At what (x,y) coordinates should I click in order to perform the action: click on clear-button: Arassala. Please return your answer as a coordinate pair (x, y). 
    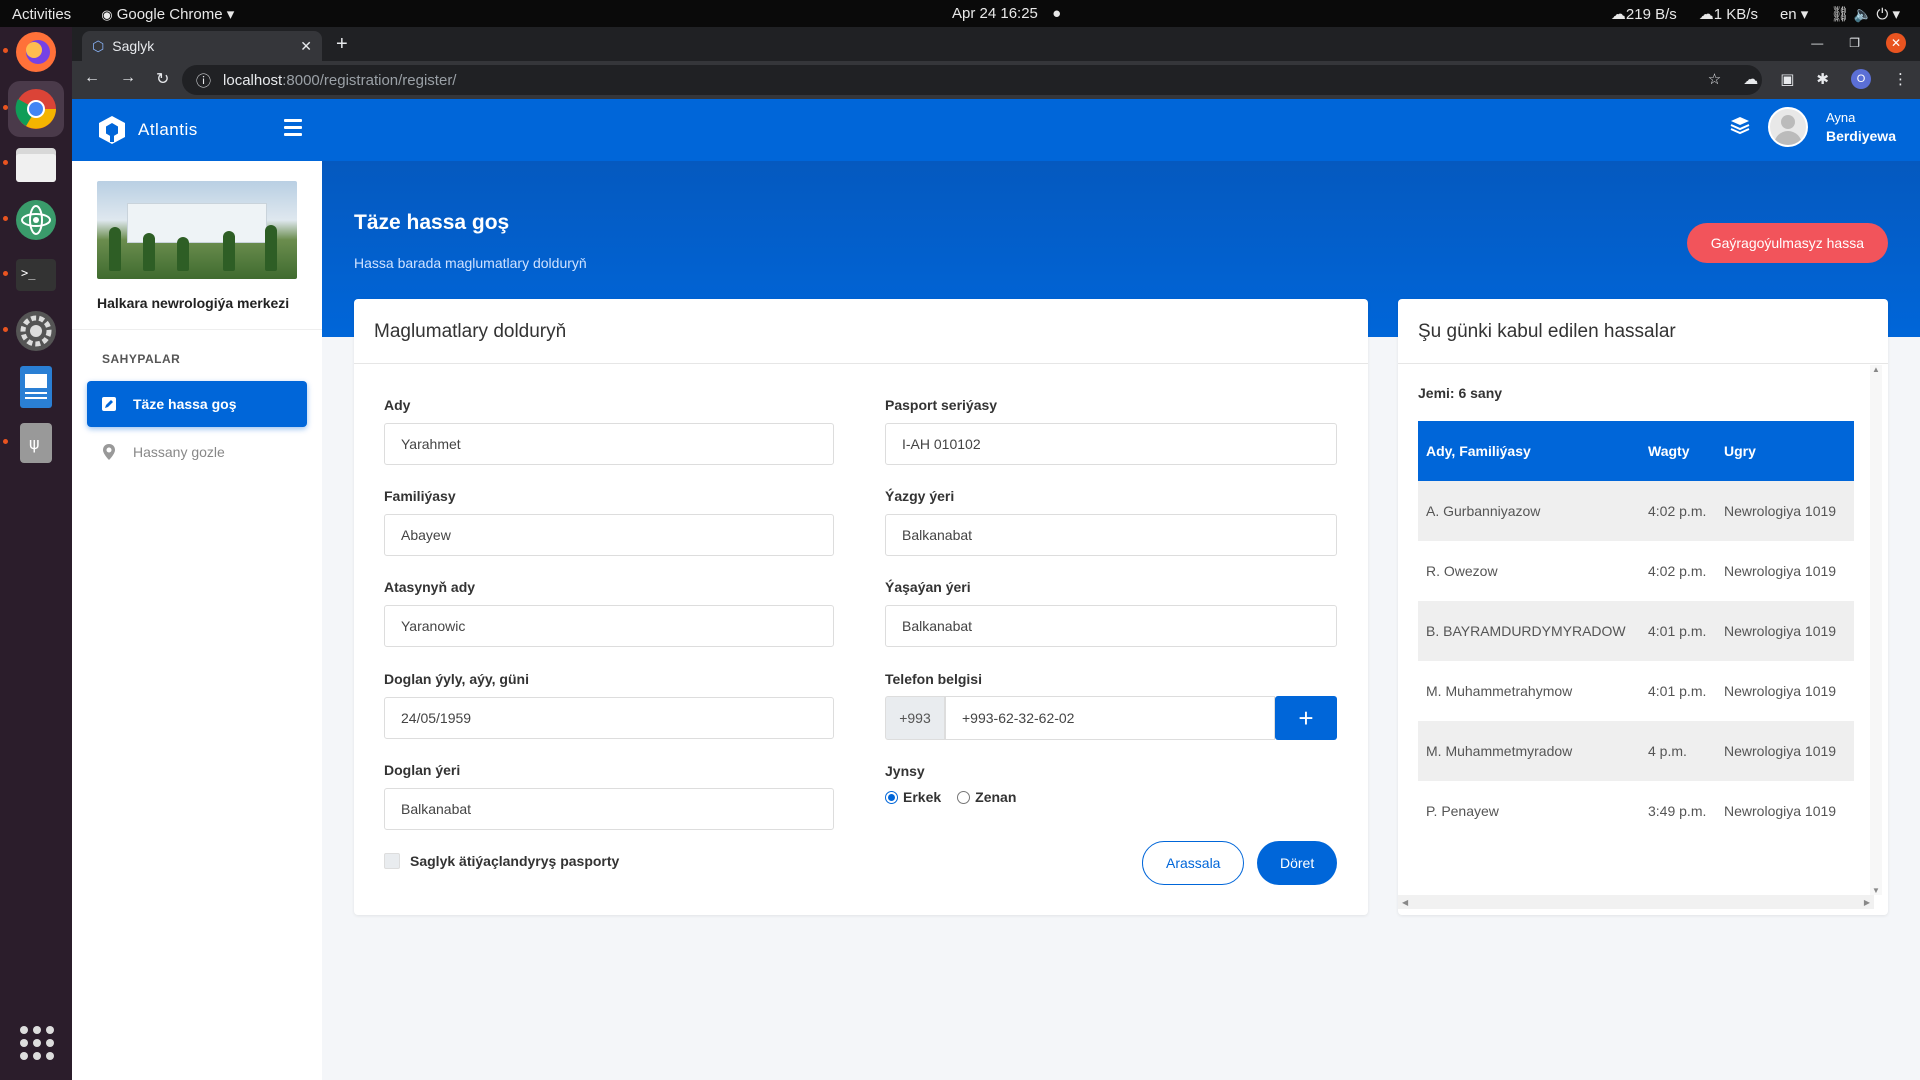
    Looking at the image, I should click on (1193, 863).